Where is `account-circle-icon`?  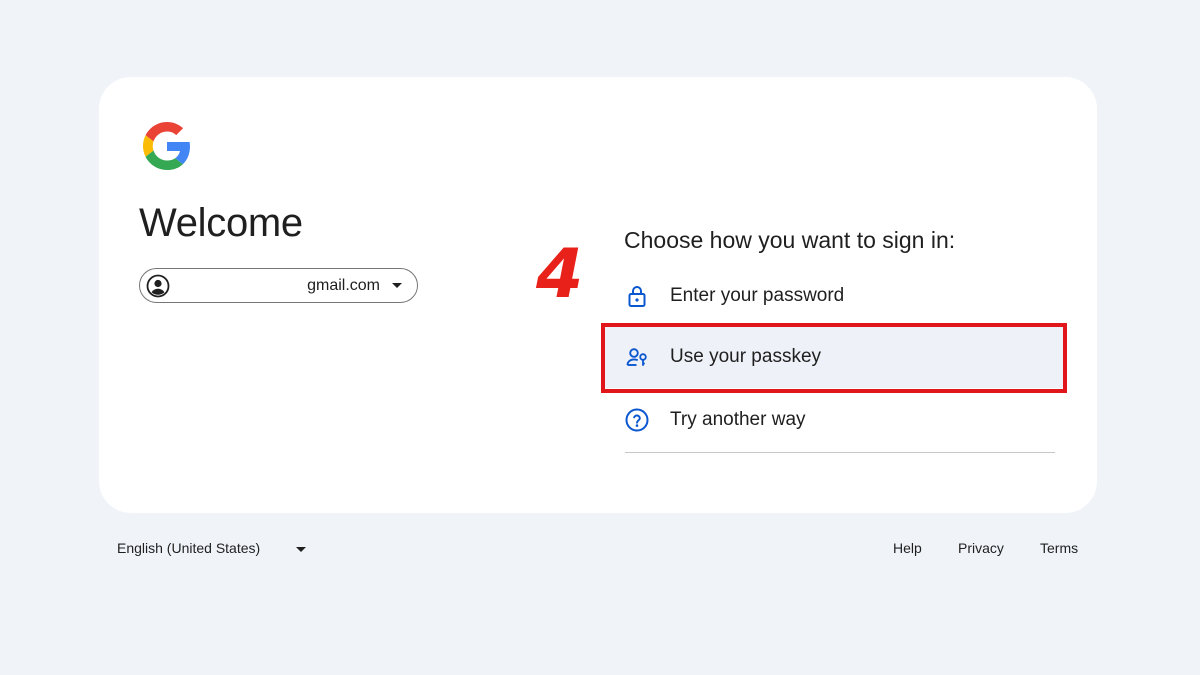 account-circle-icon is located at coordinates (158, 286).